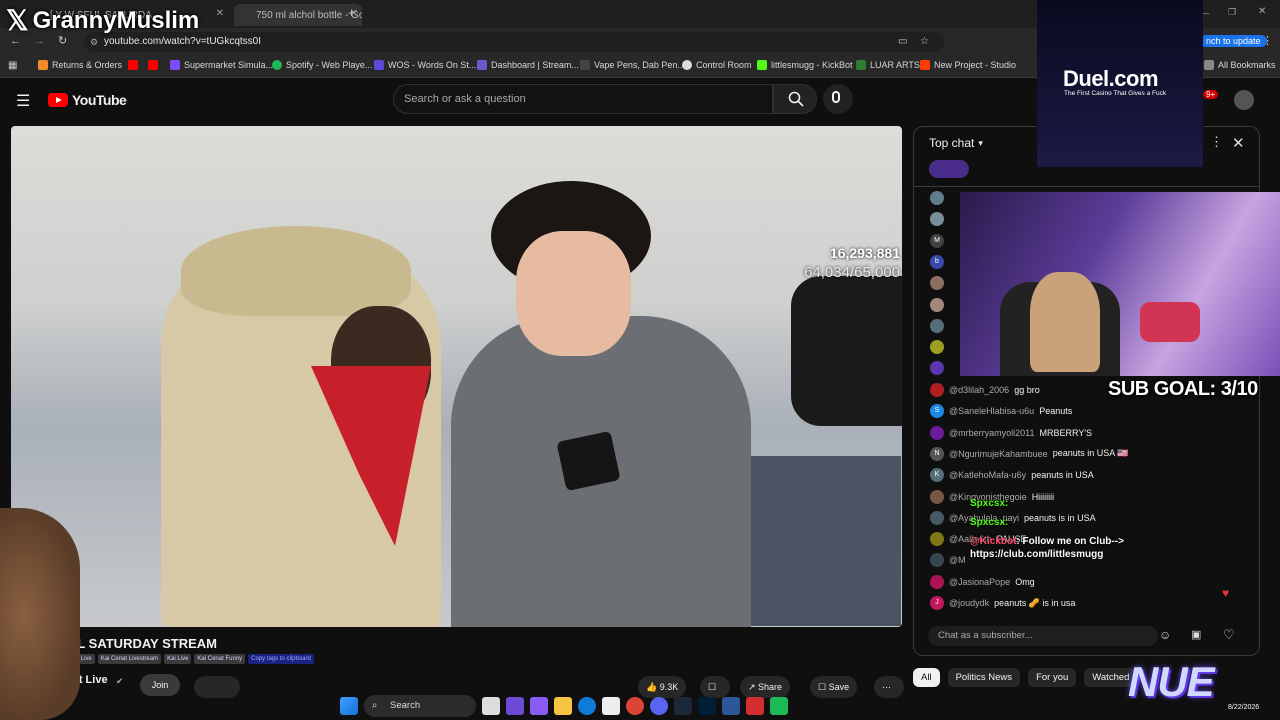 This screenshot has height=720, width=1280. Describe the element at coordinates (991, 411) in the screenshot. I see `chat-username: @SaneleHlabisa-u6u` at that location.